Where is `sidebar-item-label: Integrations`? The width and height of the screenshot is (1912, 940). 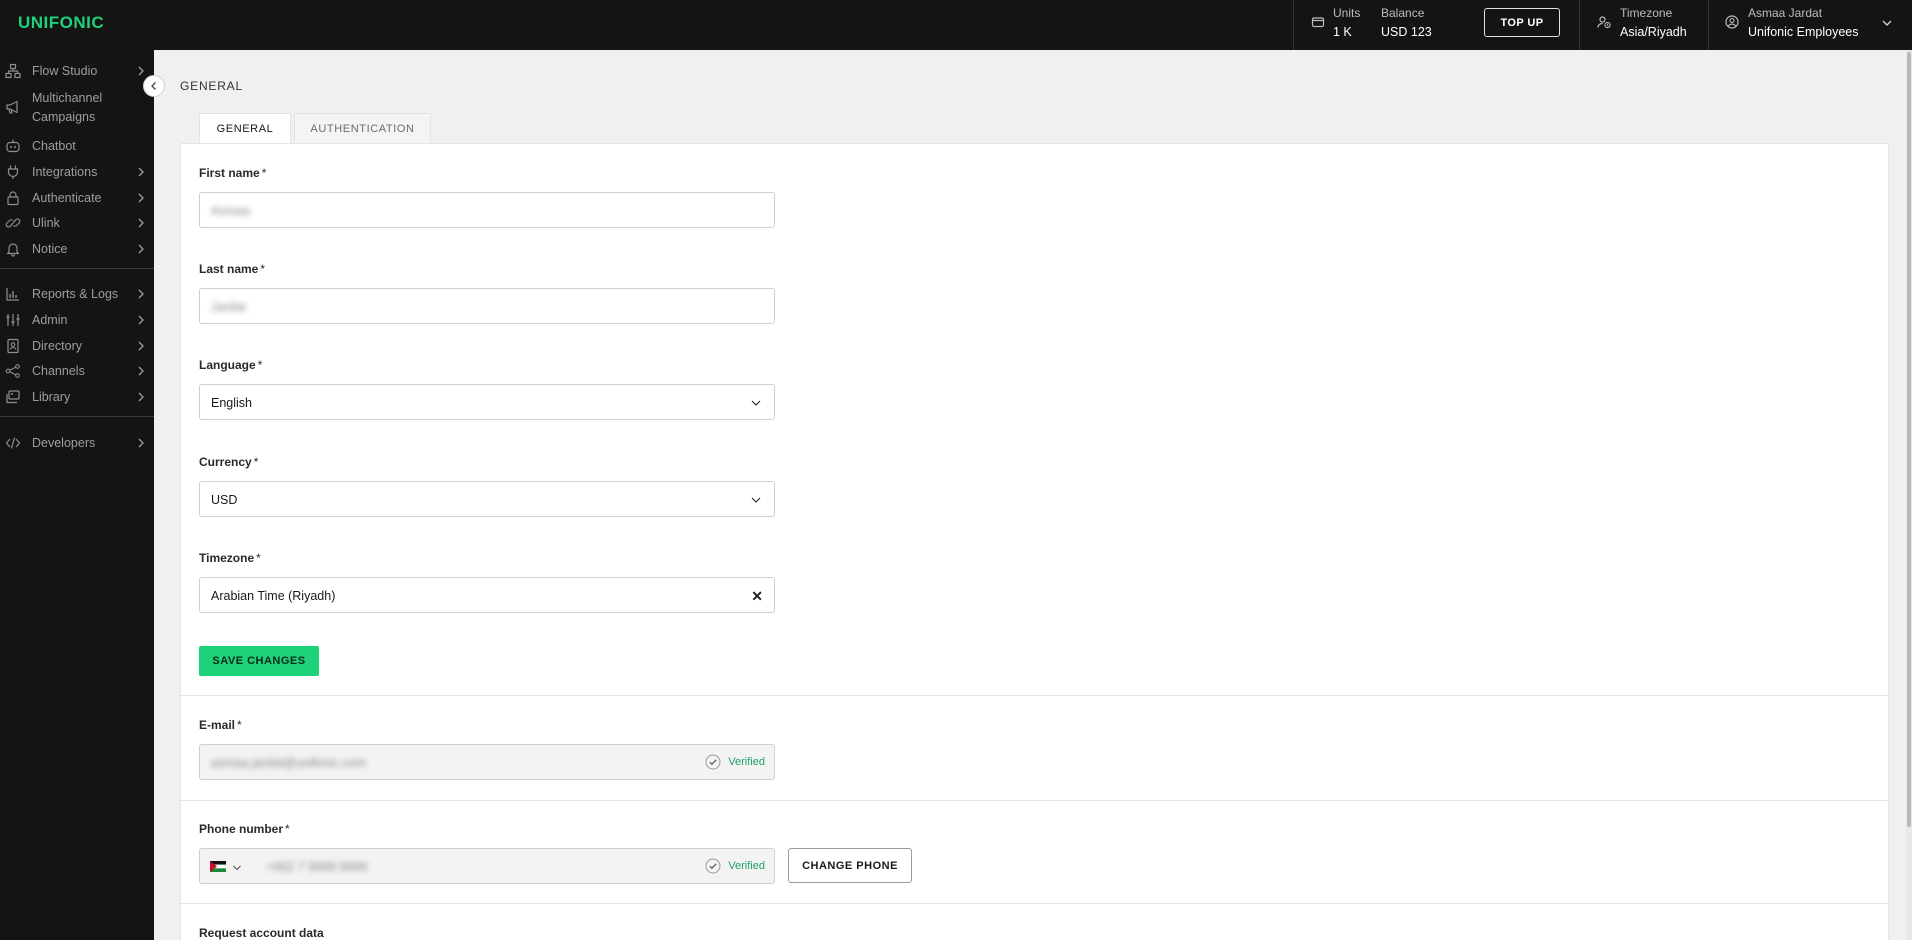 sidebar-item-label: Integrations is located at coordinates (65, 172).